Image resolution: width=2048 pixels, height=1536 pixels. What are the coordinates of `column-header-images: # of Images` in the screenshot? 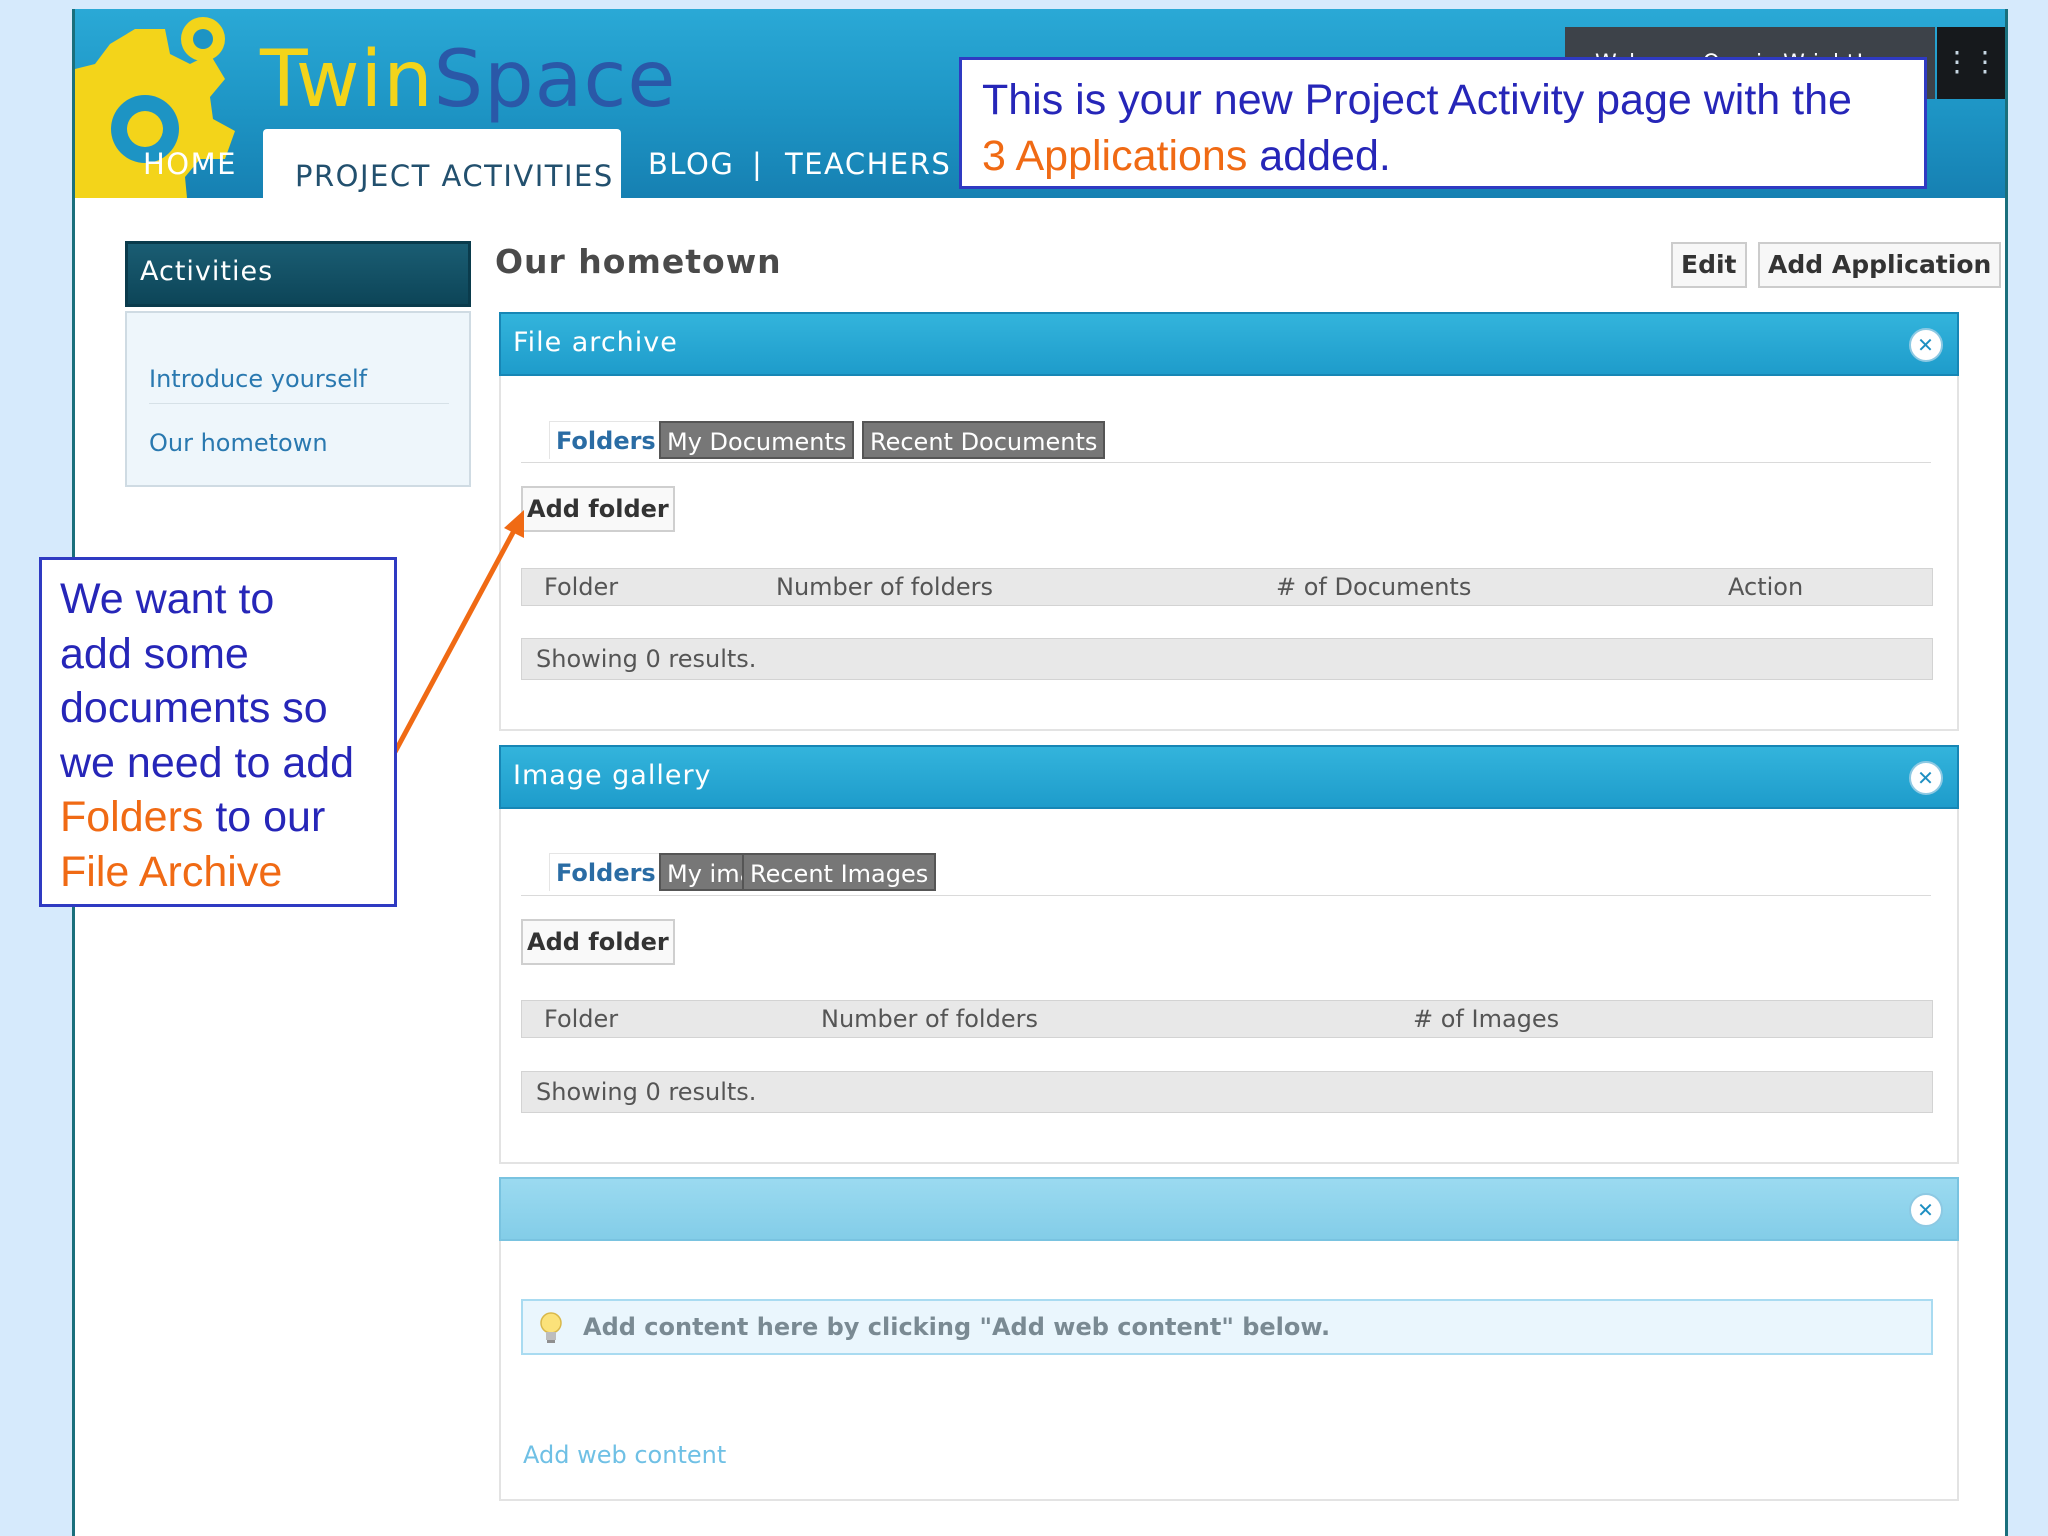 It's located at (1486, 1019).